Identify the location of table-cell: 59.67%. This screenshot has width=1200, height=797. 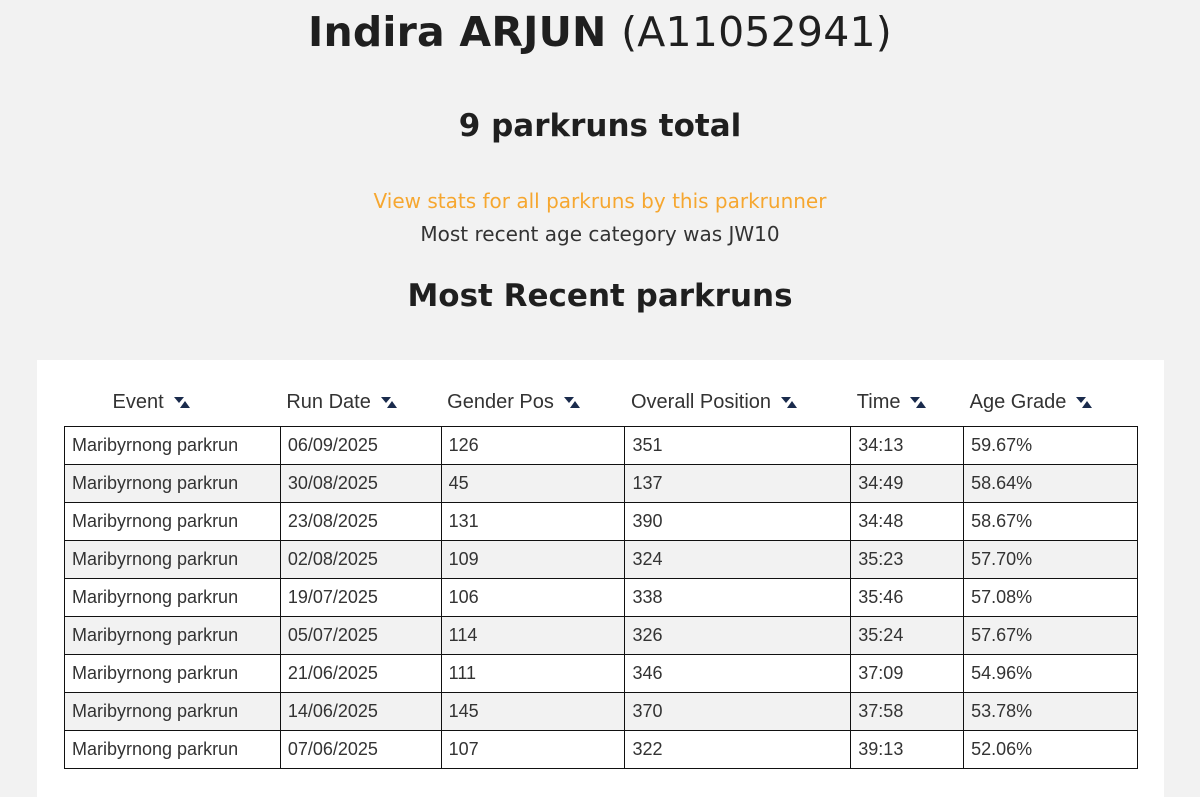
(1050, 445).